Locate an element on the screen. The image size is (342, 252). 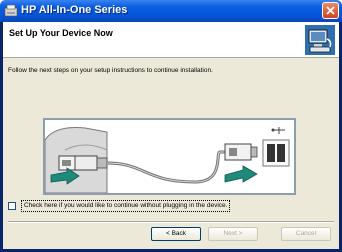
title-bar: HP All-In-One Series is located at coordinates (171, 11).